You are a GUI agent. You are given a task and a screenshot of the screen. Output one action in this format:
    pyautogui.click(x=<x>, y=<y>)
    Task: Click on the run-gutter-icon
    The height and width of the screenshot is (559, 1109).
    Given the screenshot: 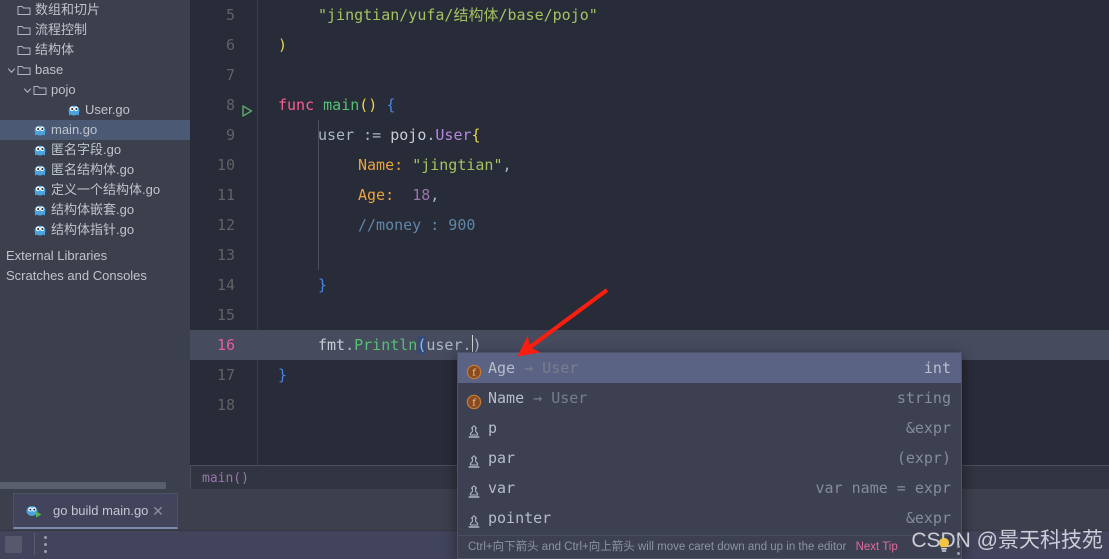 What is the action you would take?
    pyautogui.click(x=247, y=107)
    